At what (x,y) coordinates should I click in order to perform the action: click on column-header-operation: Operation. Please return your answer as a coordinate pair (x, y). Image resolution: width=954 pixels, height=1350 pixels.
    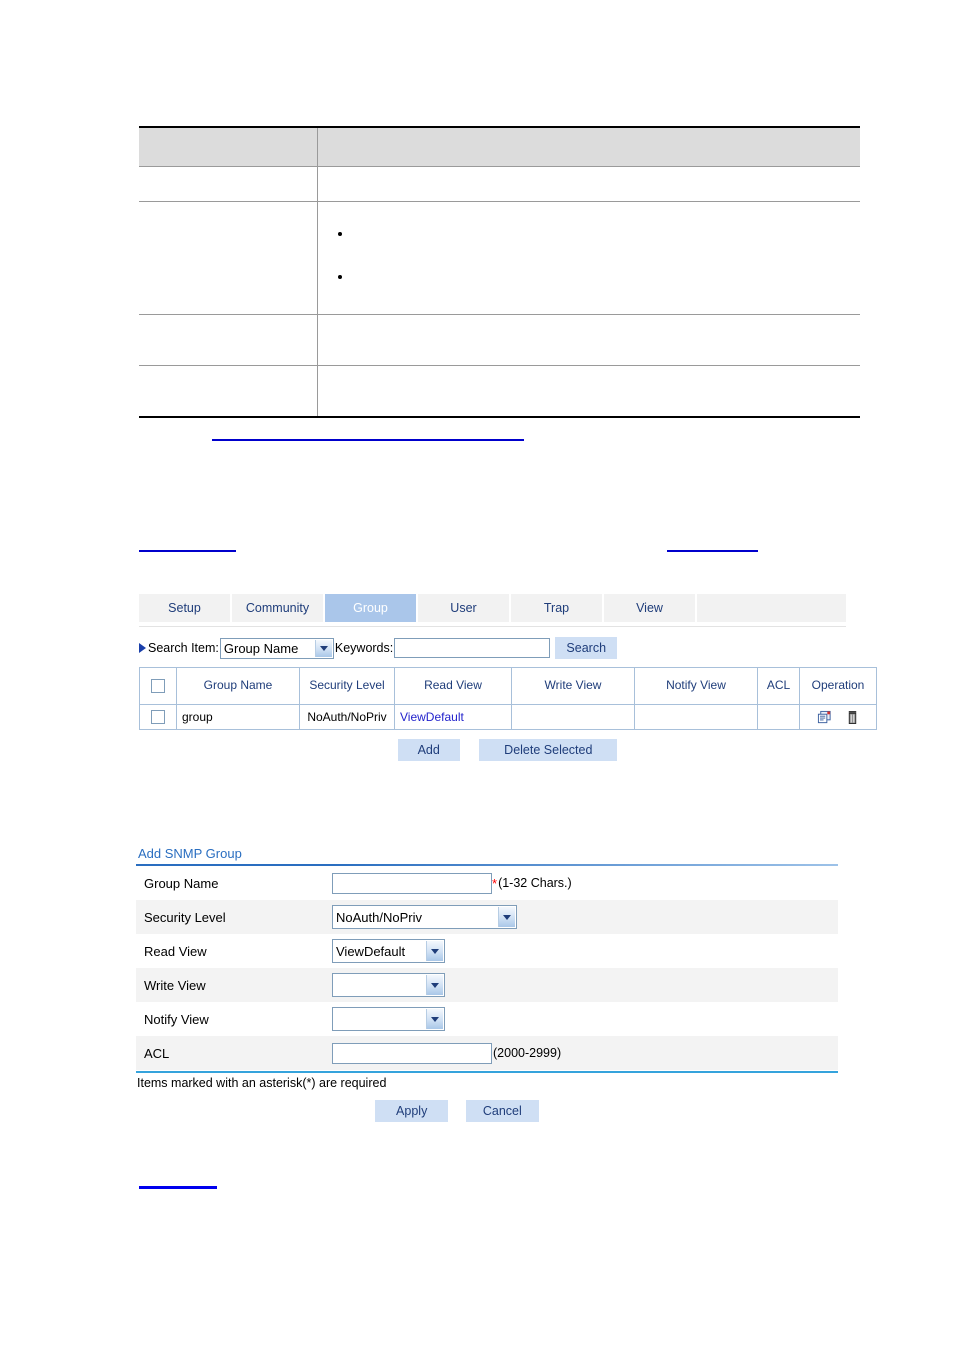
    Looking at the image, I should click on (838, 686).